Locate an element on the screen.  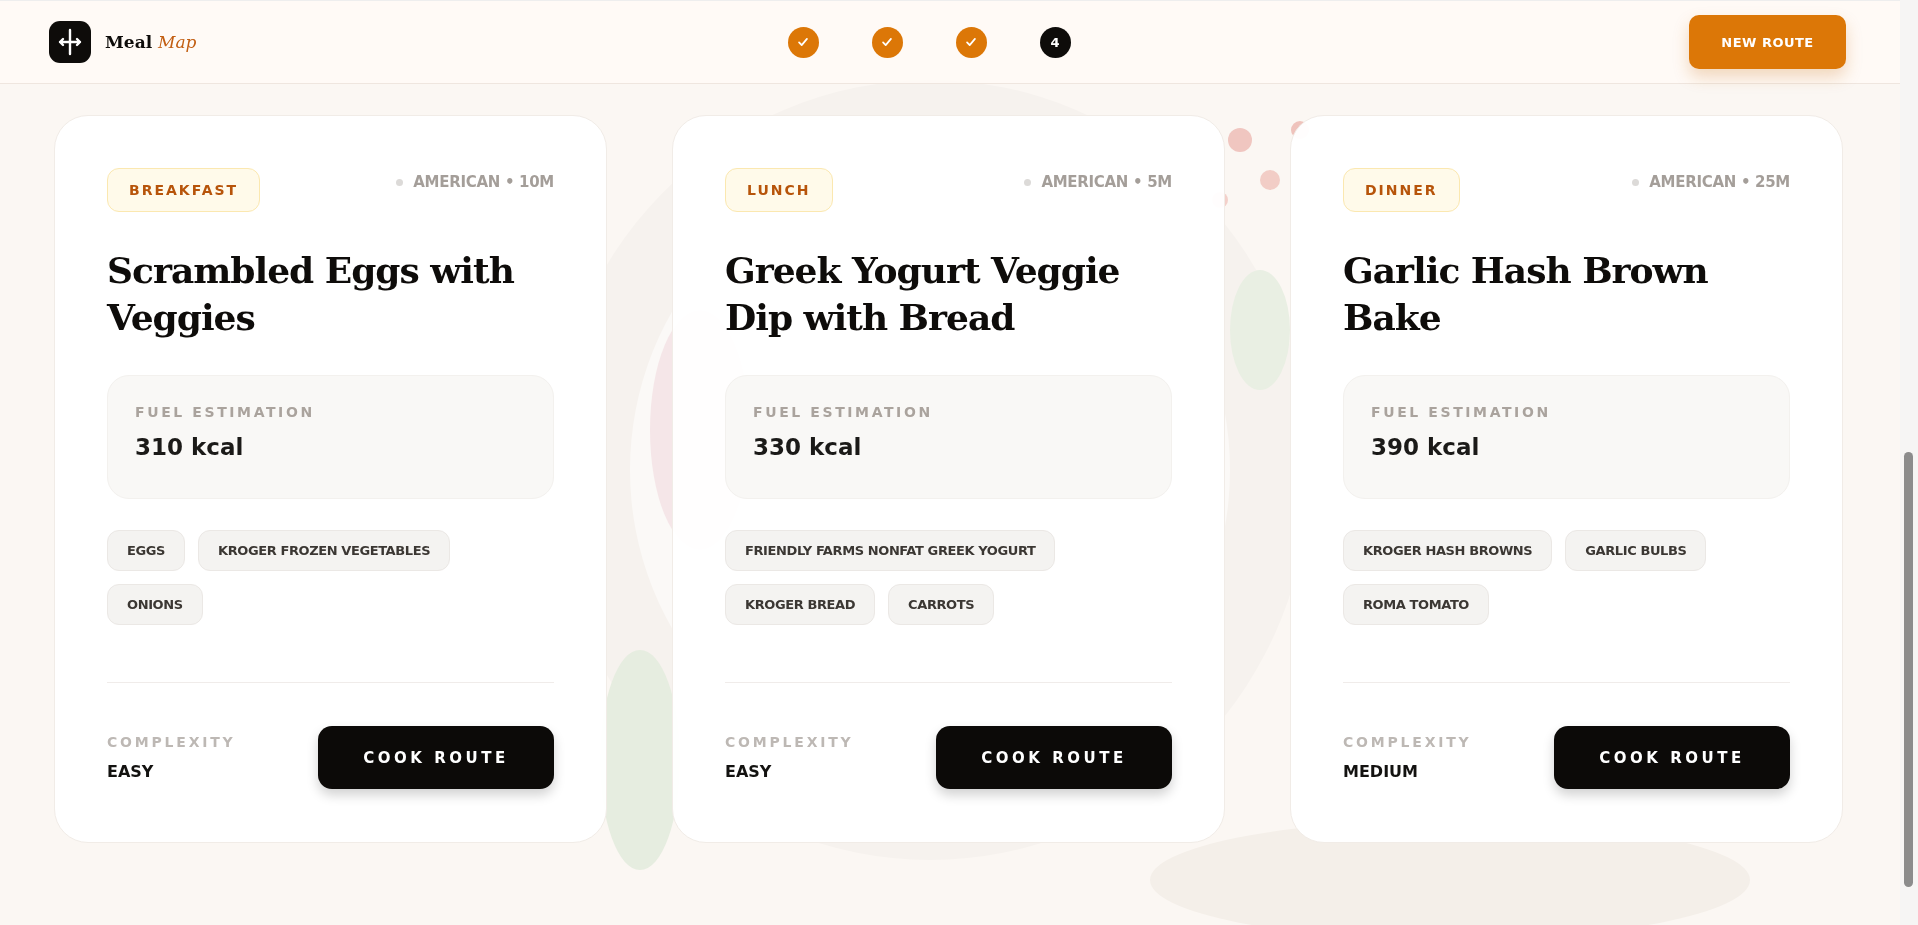
ingredient-chip: KROGER BREAD is located at coordinates (800, 604).